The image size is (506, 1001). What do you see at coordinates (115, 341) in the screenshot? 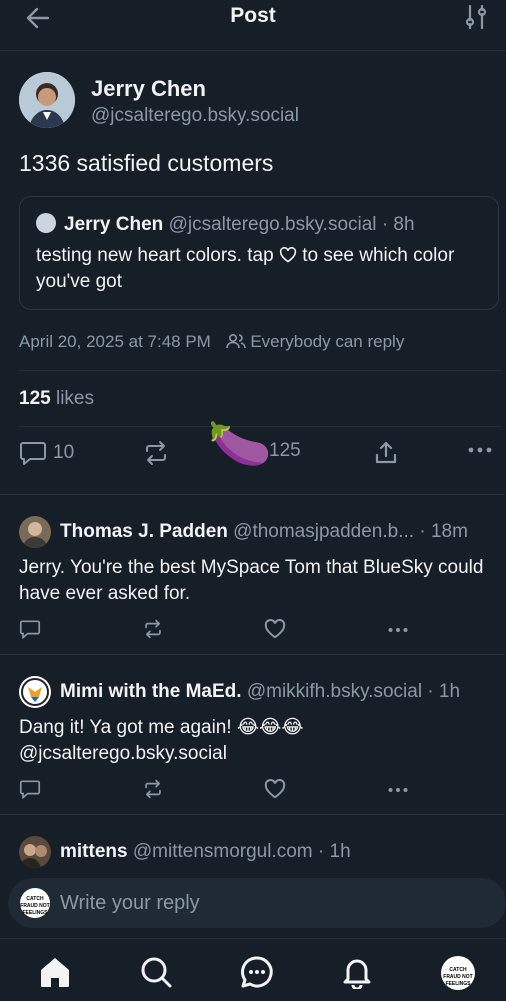
I see `post-timestamp: April 20, 2025 at 7:48 PM` at bounding box center [115, 341].